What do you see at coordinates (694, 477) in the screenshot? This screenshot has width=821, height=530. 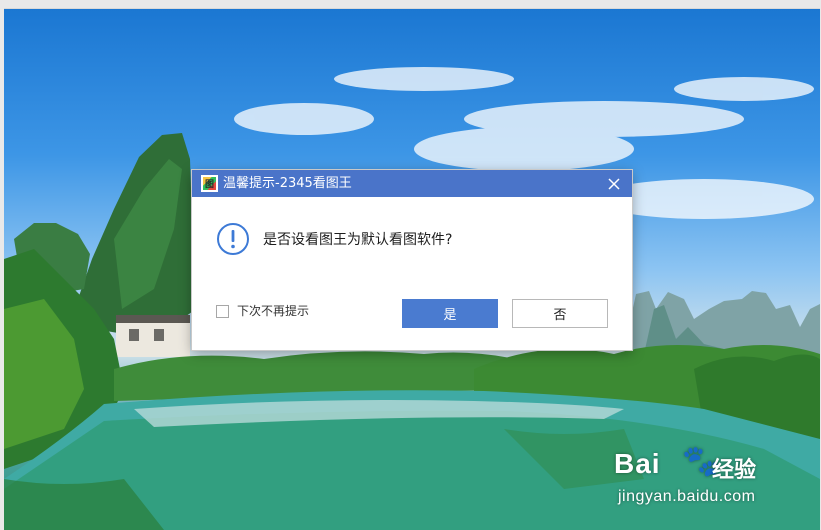 I see `baidu-jingyan-watermark: Bai 🐾 经验 jingyan.baidu.com` at bounding box center [694, 477].